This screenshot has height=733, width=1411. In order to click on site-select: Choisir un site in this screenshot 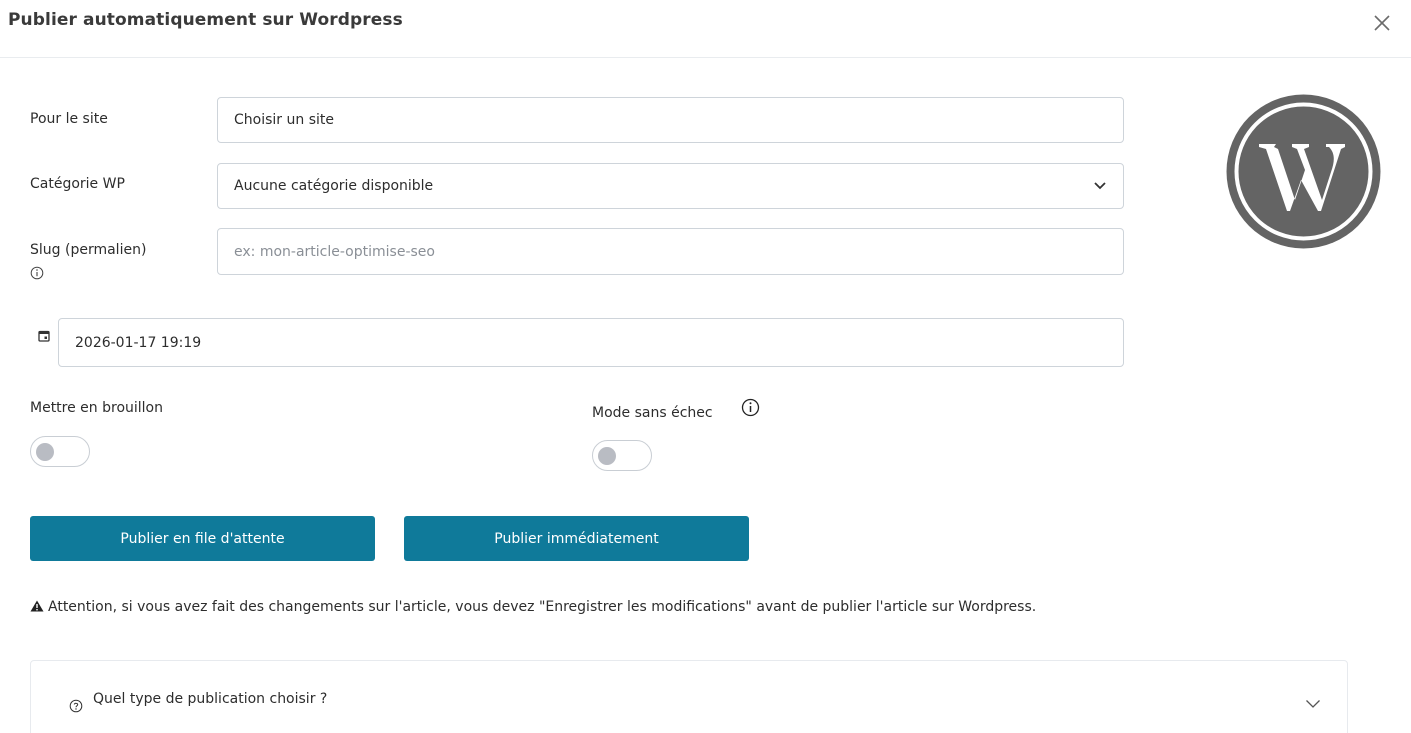, I will do `click(670, 120)`.